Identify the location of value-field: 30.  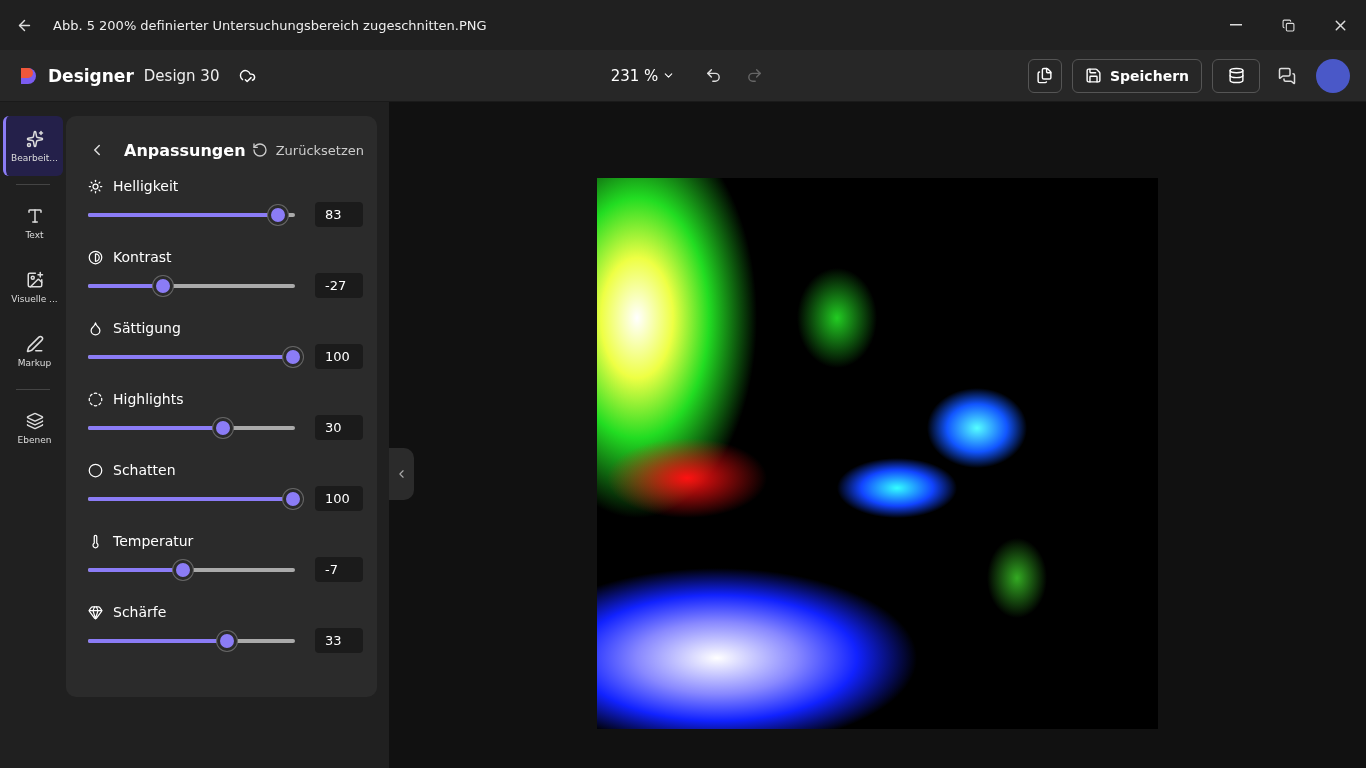
(339, 427).